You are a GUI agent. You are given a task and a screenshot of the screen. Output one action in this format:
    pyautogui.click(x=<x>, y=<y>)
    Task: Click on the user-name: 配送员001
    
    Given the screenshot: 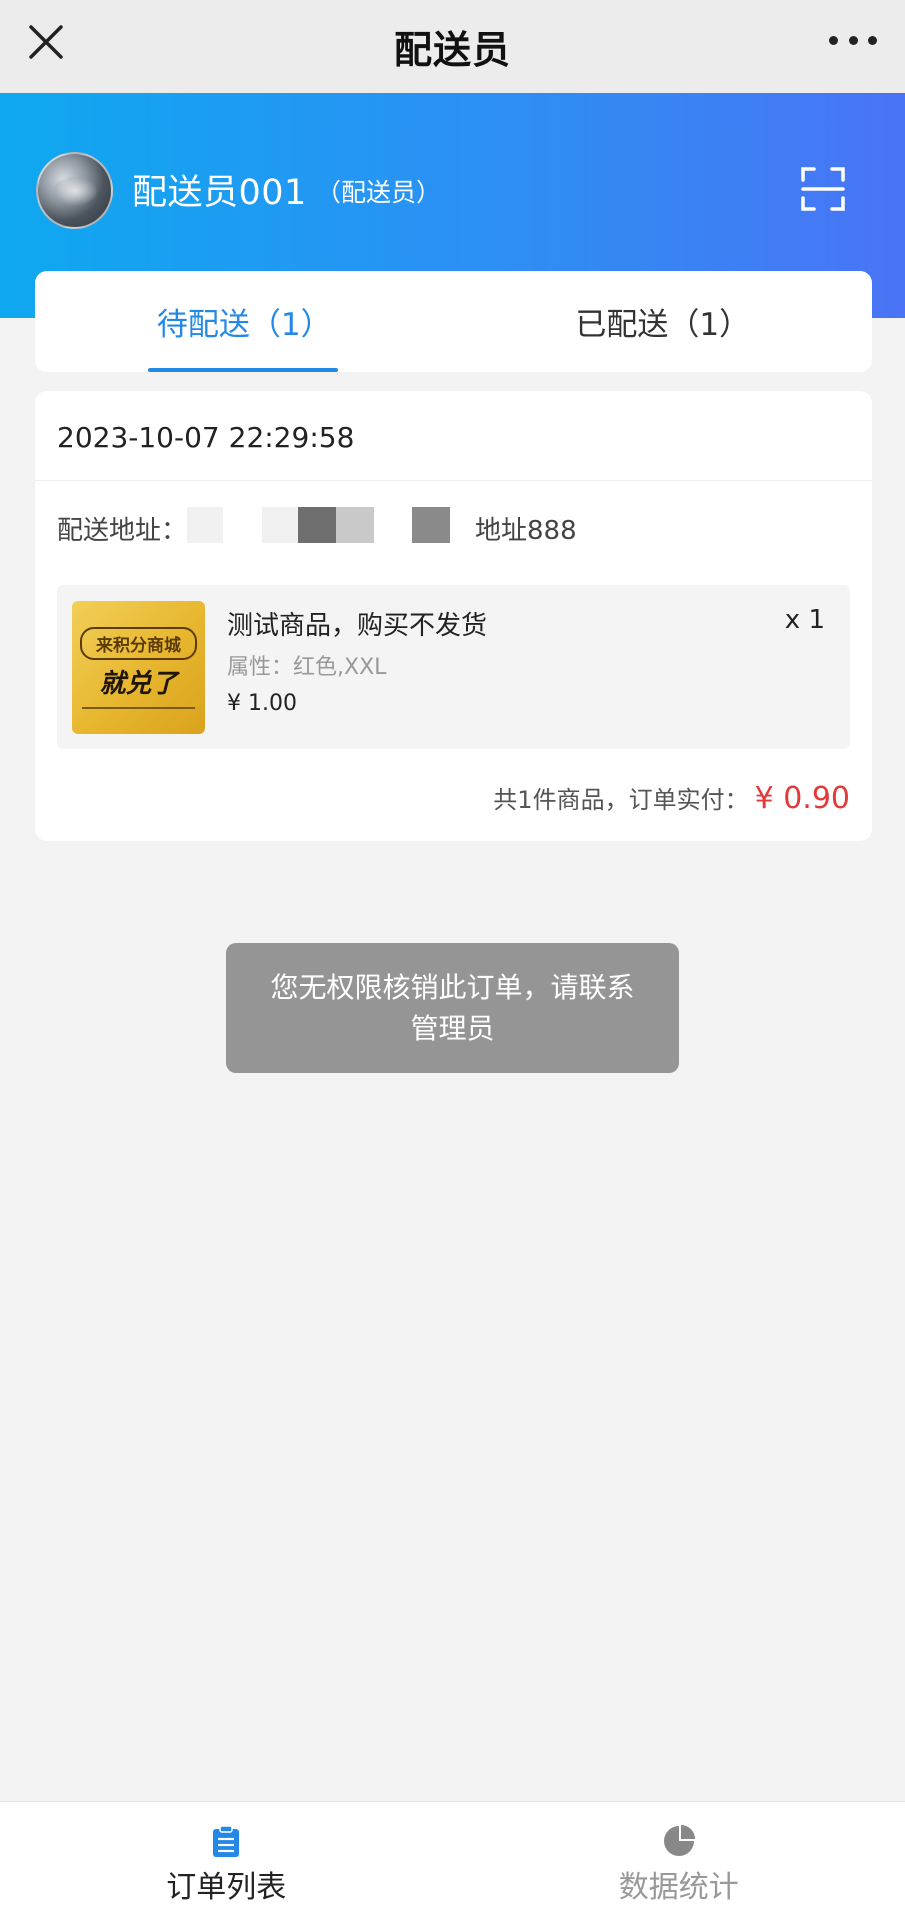 What is the action you would take?
    pyautogui.click(x=219, y=193)
    